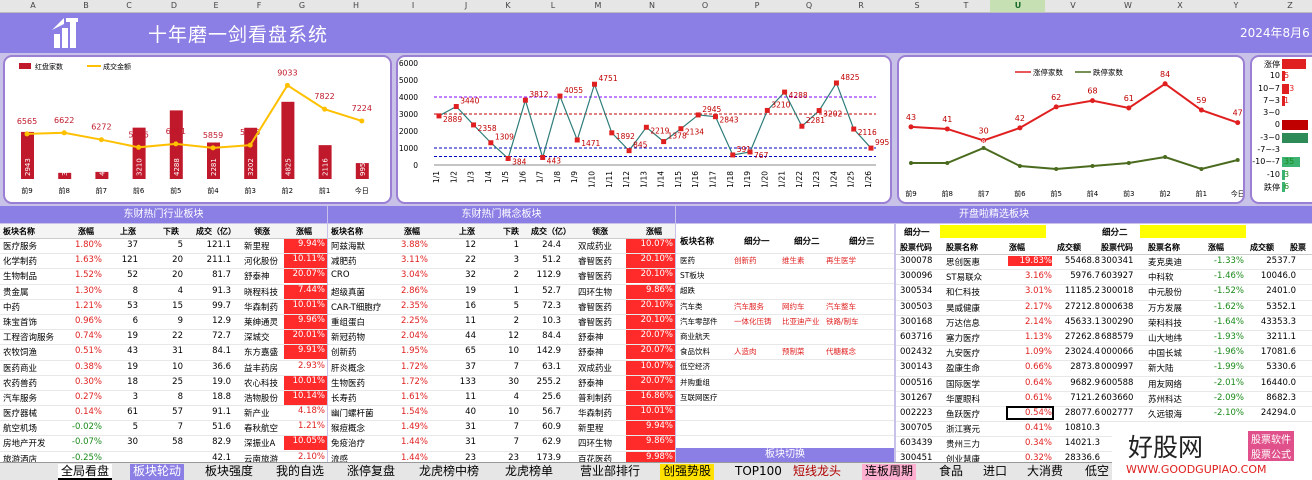 The width and height of the screenshot is (1312, 480). Describe the element at coordinates (163, 444) in the screenshot. I see `table-row: 房地产开发 -0.07% 30 58 82.9 深振业A 10.05%` at that location.